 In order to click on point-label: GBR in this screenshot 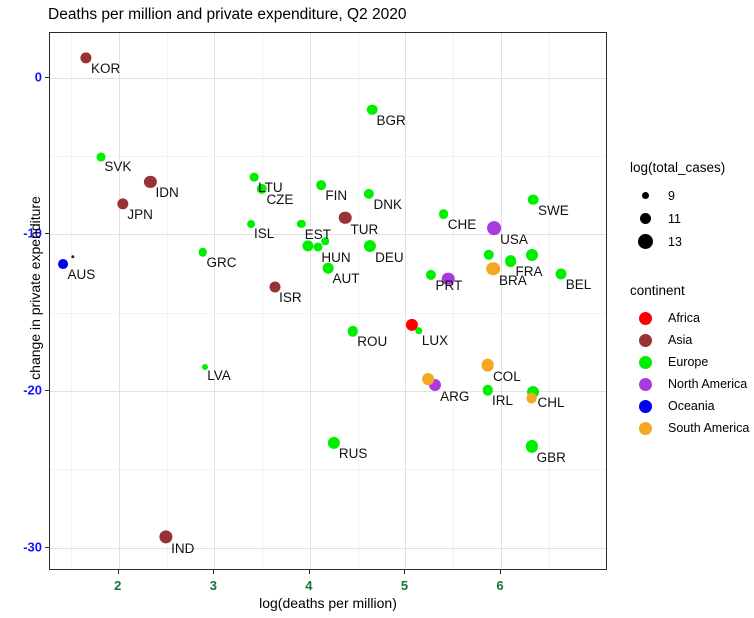, I will do `click(551, 458)`.